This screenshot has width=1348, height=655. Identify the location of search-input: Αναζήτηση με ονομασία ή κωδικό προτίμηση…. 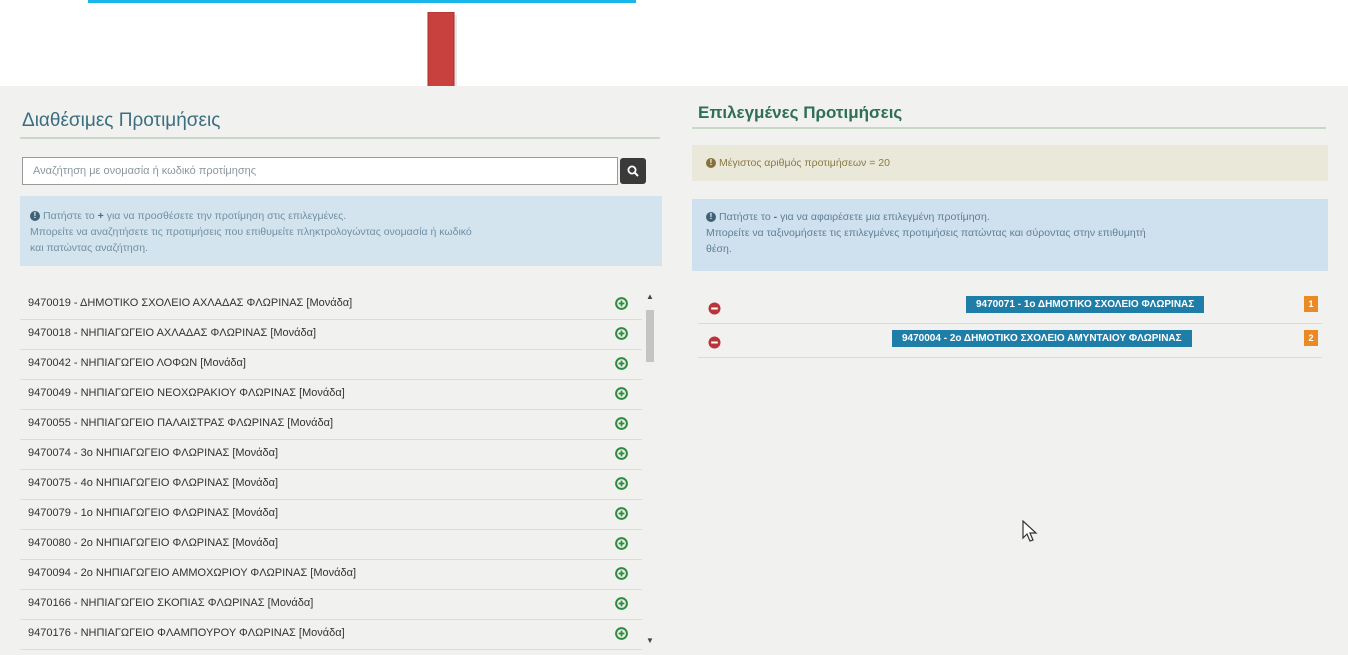
(320, 171).